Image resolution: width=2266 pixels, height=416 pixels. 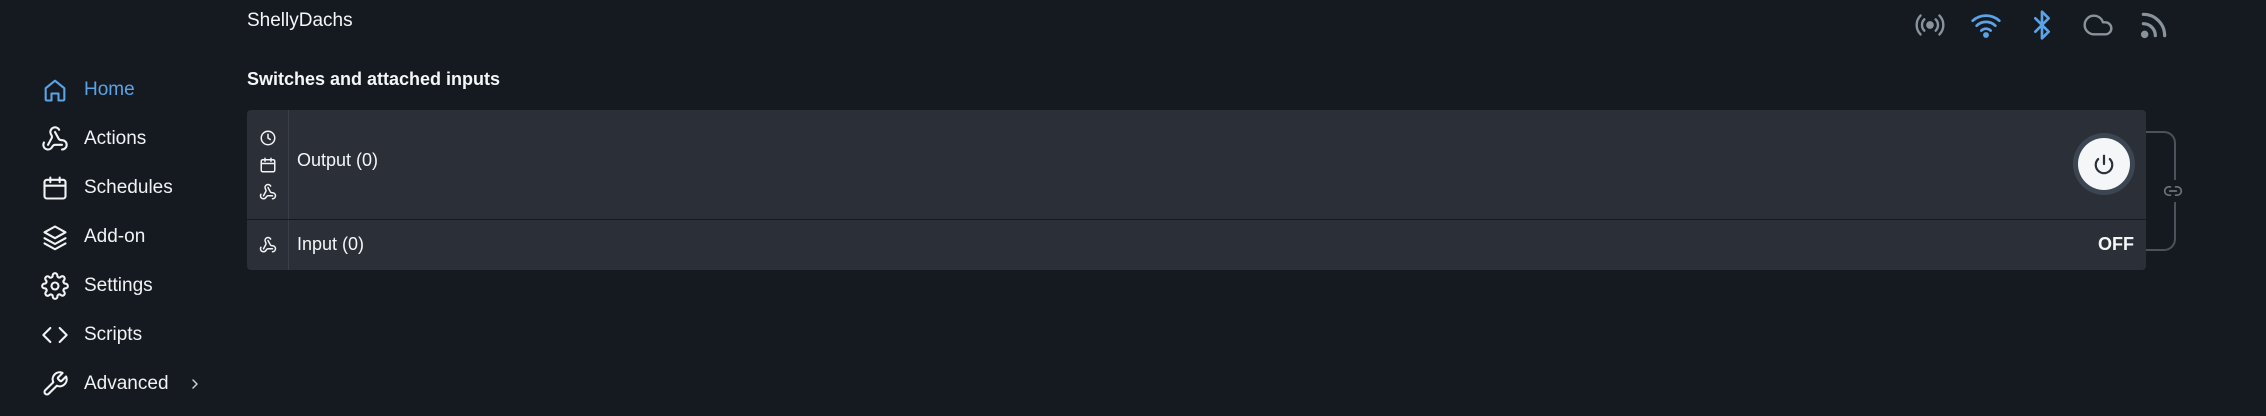 What do you see at coordinates (1196, 245) in the screenshot?
I see `input-row: Input (0) OFF` at bounding box center [1196, 245].